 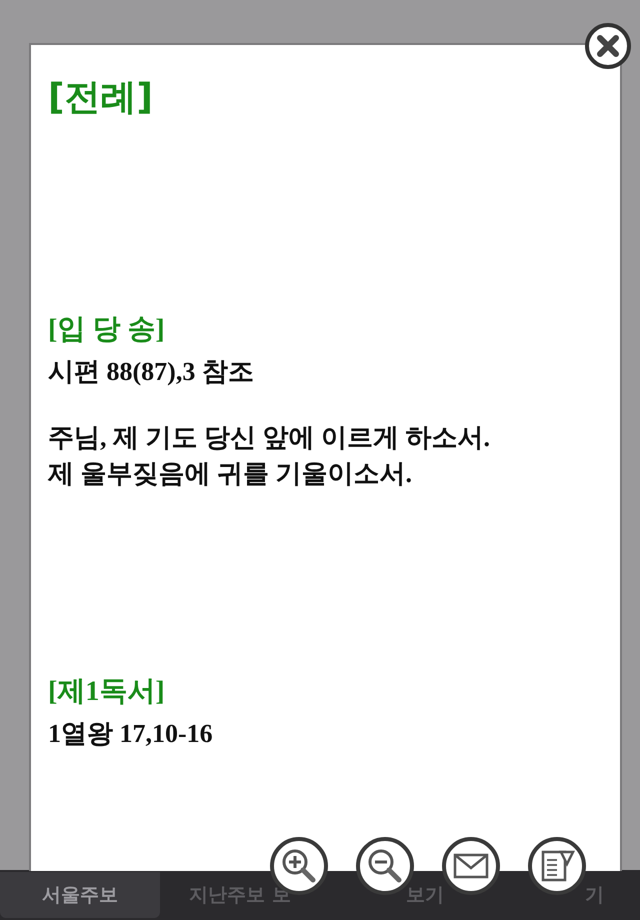 What do you see at coordinates (151, 372) in the screenshot?
I see `paragraph: 시편 88(87),3 참조` at bounding box center [151, 372].